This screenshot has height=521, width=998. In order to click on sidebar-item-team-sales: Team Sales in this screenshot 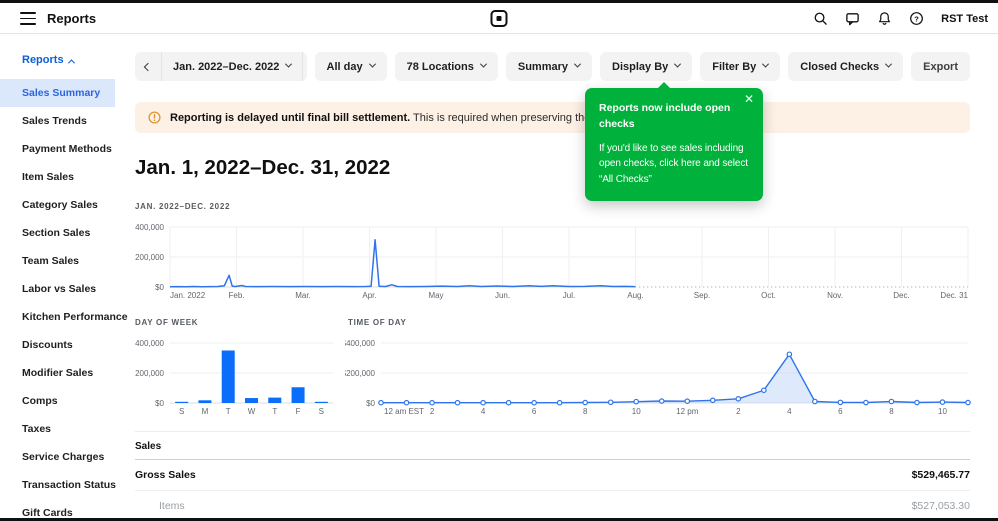, I will do `click(57, 261)`.